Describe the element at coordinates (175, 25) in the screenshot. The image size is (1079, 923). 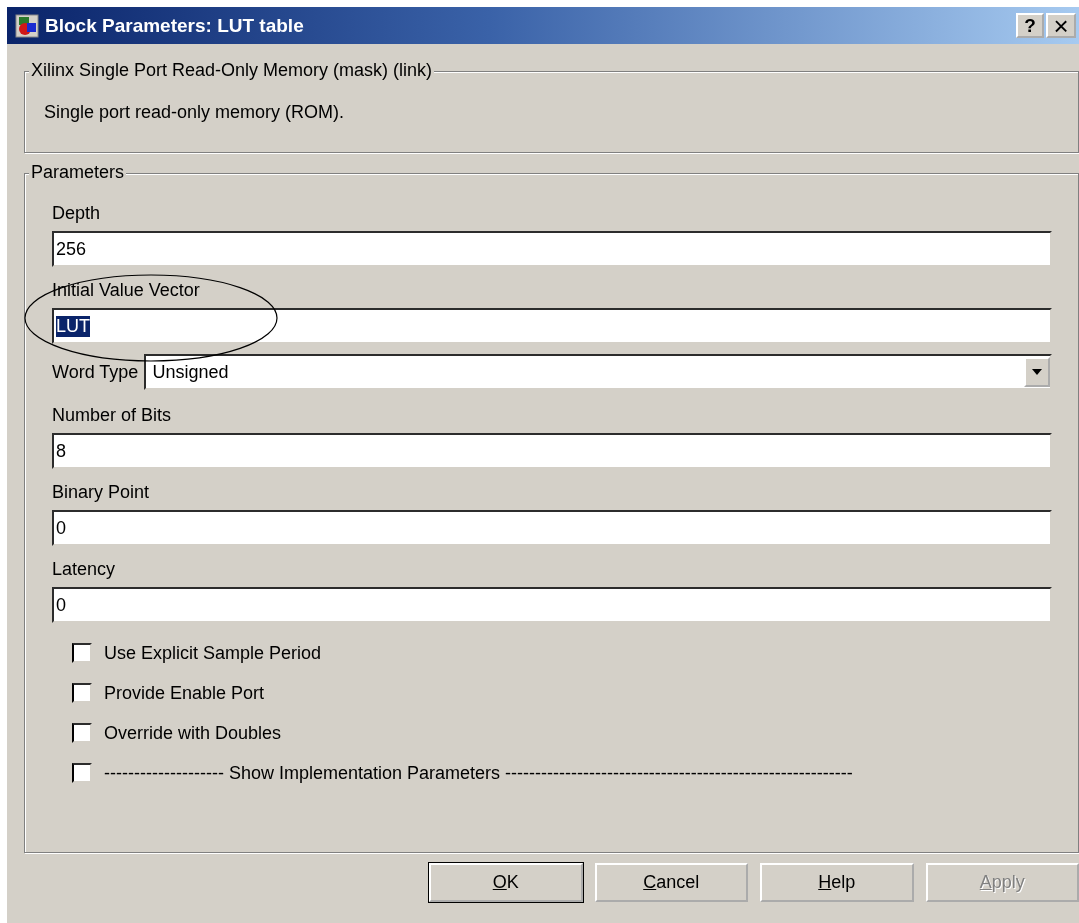
I see `window-title: Block Parameters: LUT table` at that location.